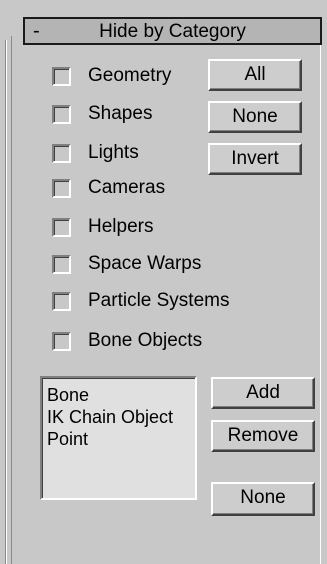 This screenshot has width=327, height=564. Describe the element at coordinates (255, 75) in the screenshot. I see `all-button: All` at that location.